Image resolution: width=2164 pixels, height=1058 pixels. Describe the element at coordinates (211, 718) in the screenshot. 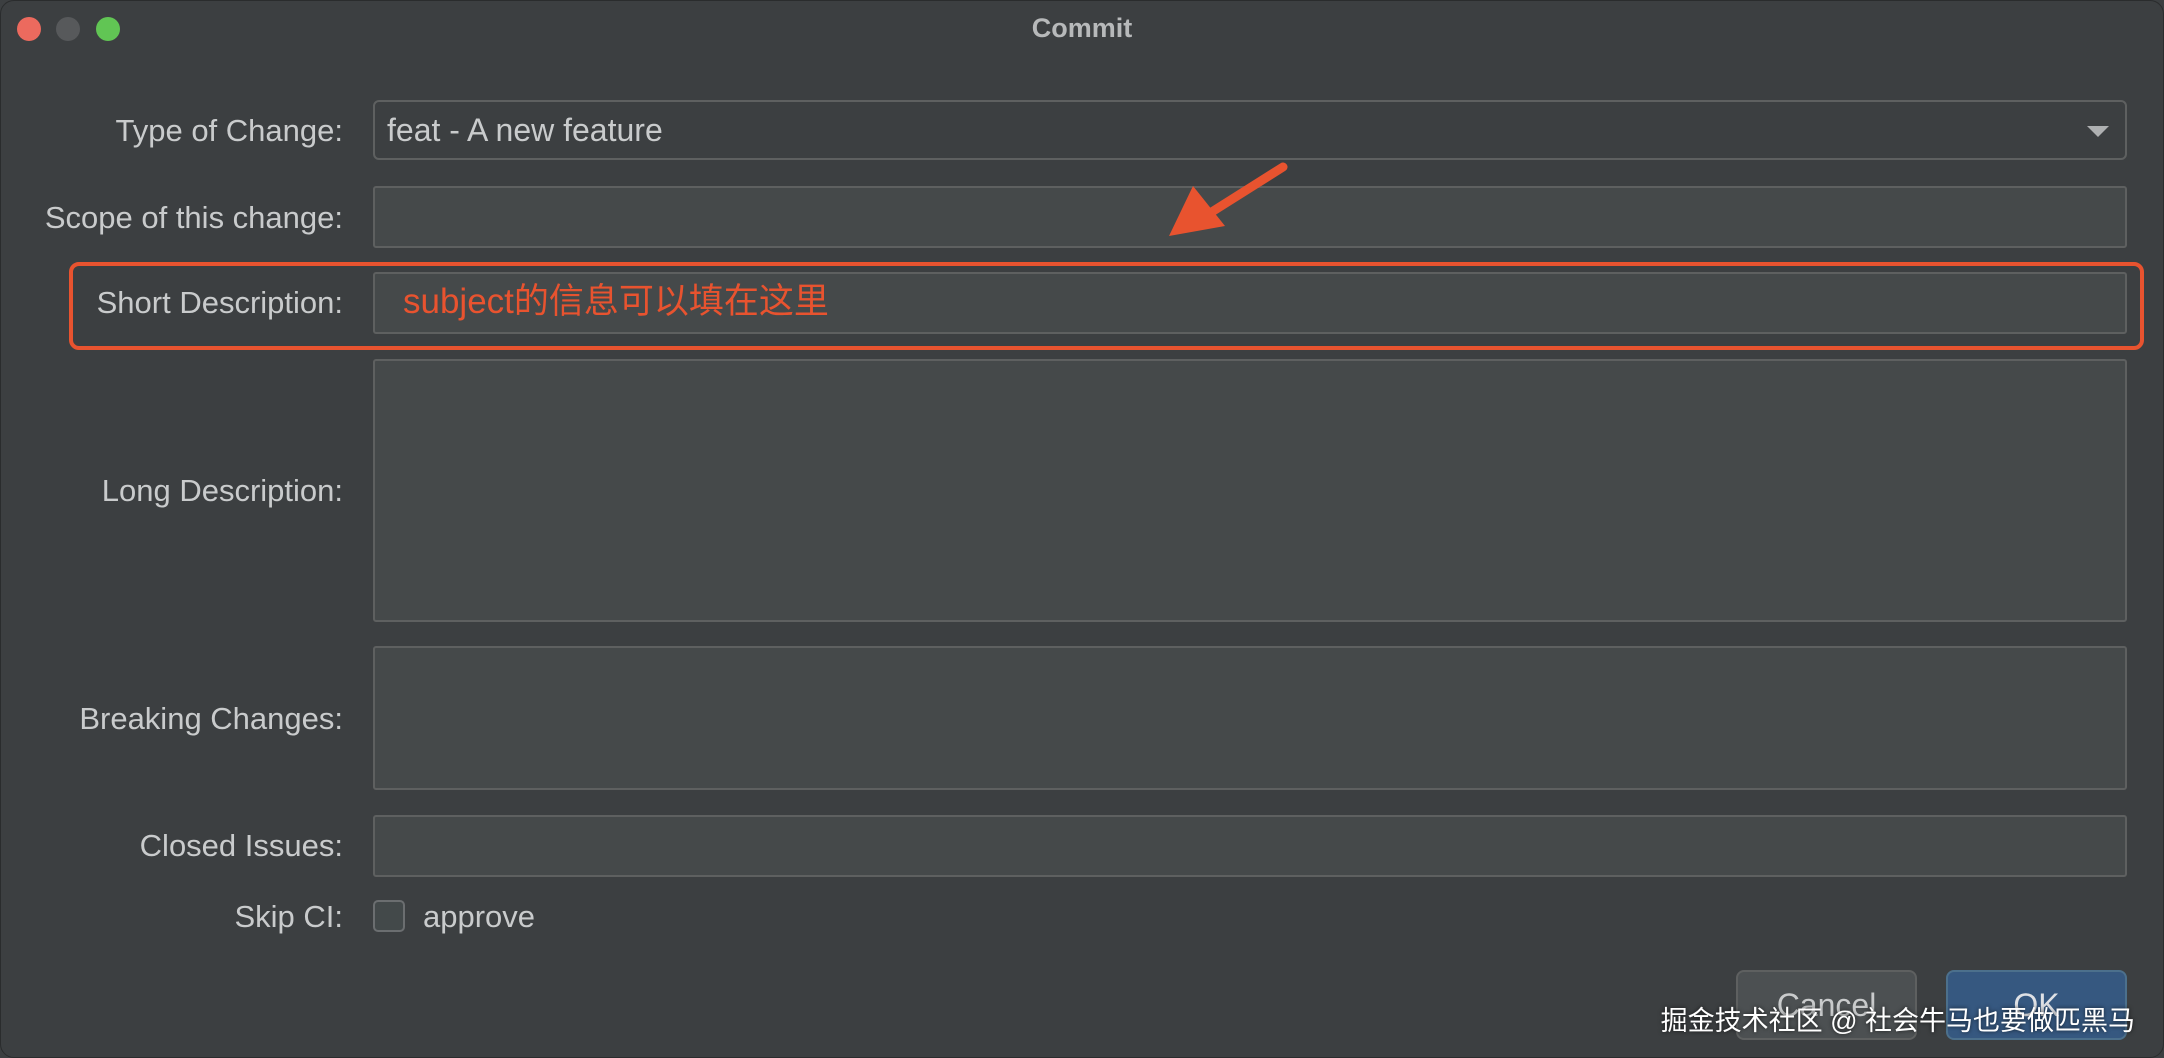

I see `breaking-changes-label: Breaking Changes:` at that location.